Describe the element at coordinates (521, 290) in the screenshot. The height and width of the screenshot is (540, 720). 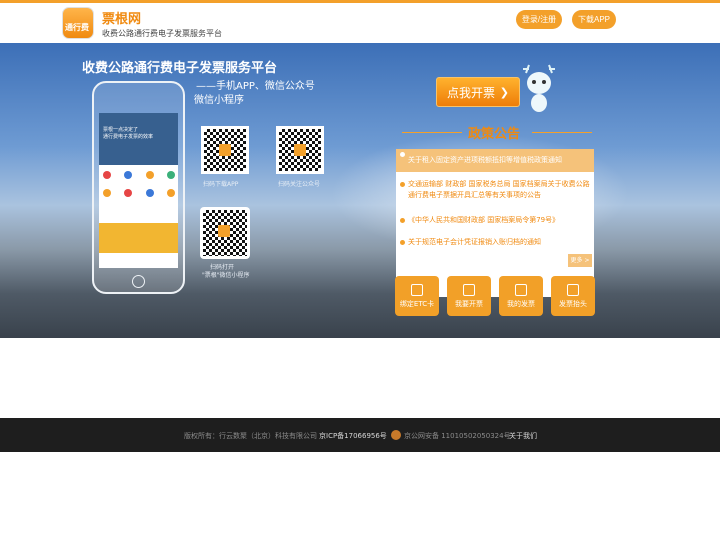
I see `invoice-icon` at that location.